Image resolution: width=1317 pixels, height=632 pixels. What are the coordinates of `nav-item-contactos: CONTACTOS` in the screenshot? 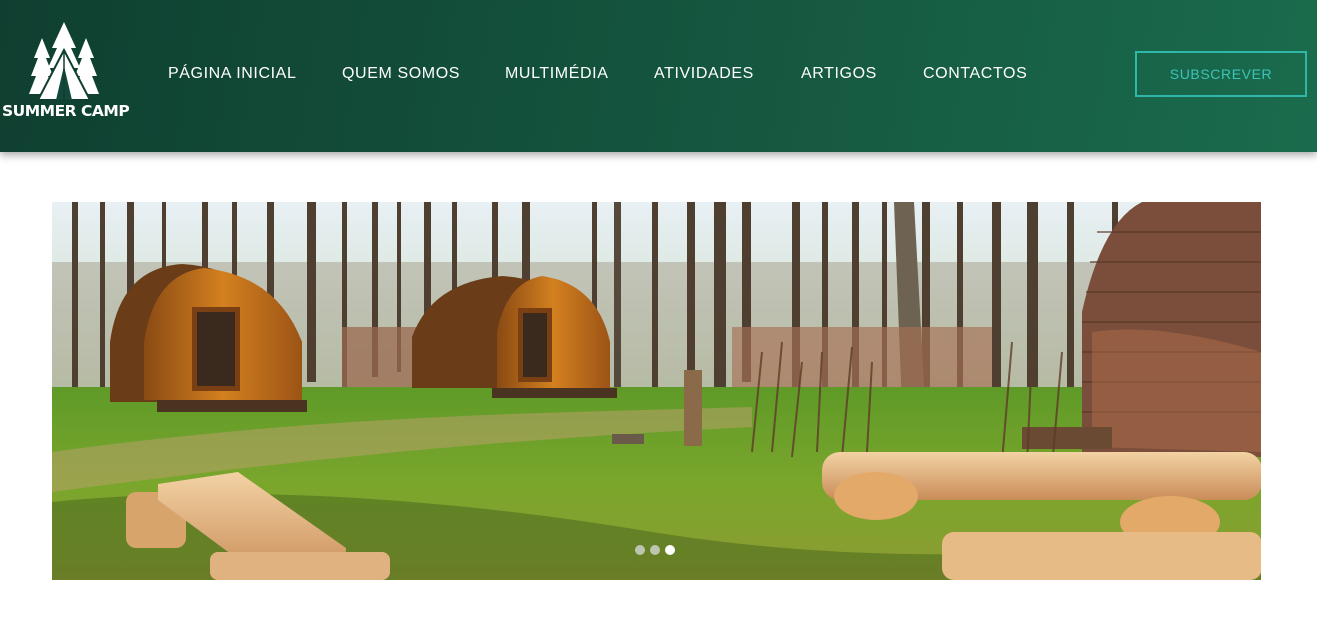 It's located at (975, 74).